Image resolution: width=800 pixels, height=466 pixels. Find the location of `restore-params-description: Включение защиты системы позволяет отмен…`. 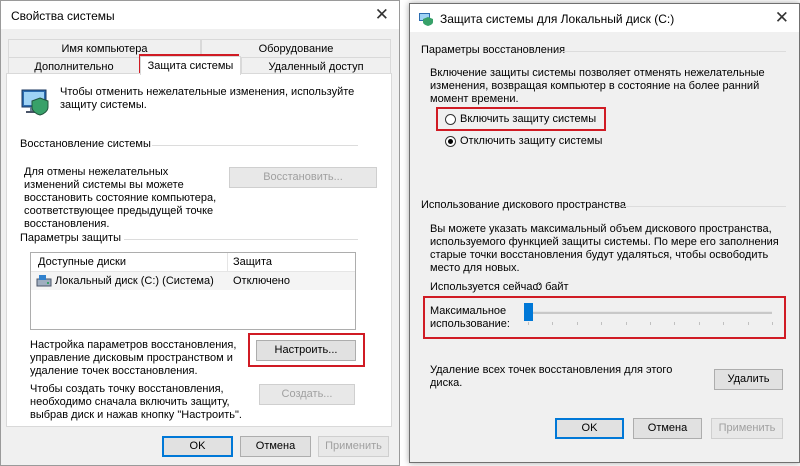

restore-params-description: Включение защиты системы позволяет отмен… is located at coordinates (597, 86).